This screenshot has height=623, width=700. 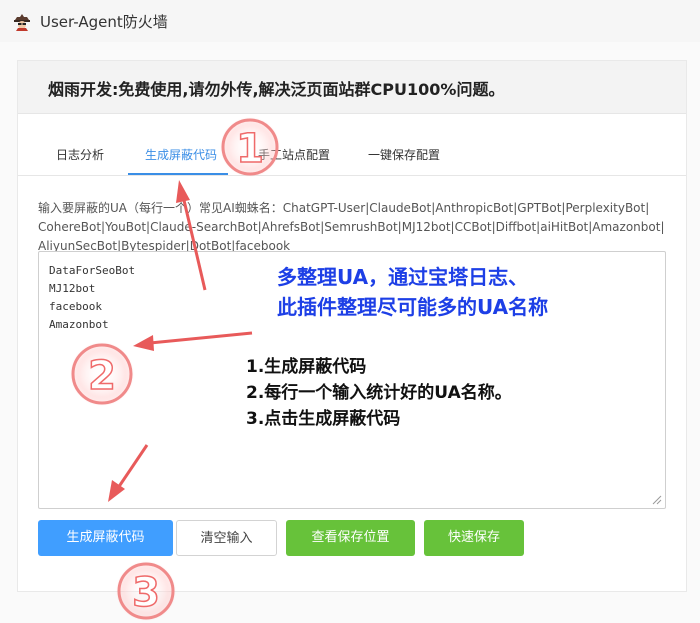 What do you see at coordinates (105, 538) in the screenshot?
I see `generate-block-code-button: 生成屏蔽代码` at bounding box center [105, 538].